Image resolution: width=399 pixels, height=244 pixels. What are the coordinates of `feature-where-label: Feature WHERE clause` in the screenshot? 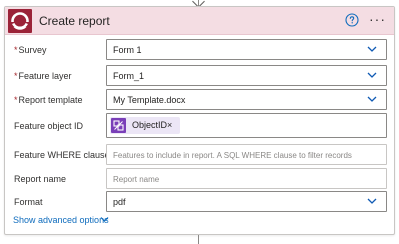 It's located at (62, 155).